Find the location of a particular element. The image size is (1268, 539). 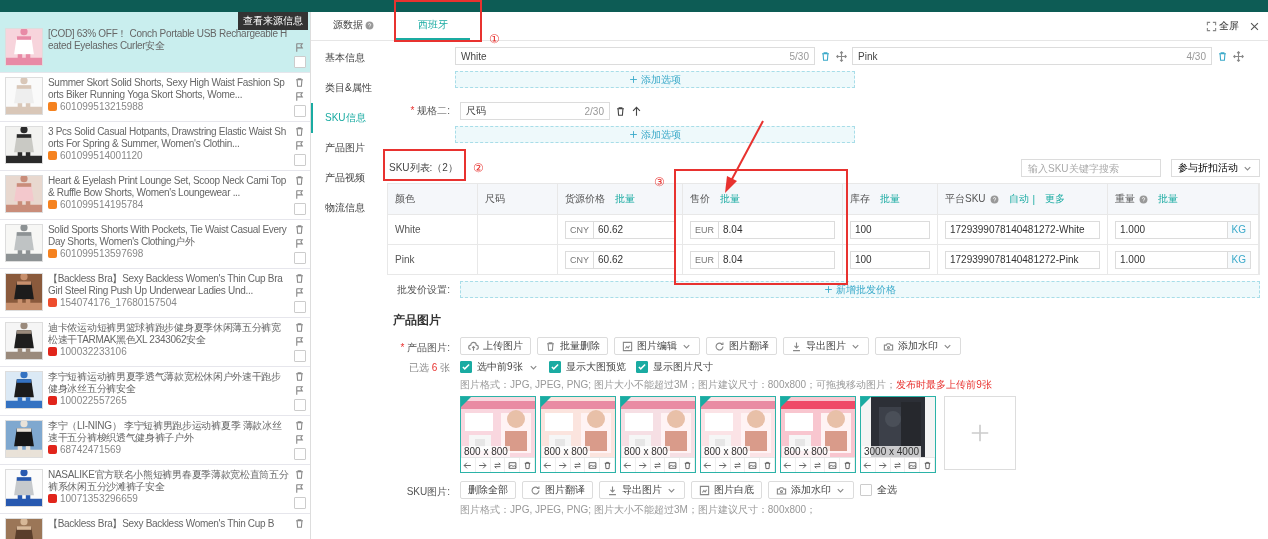

selected-count: 已选 6 张 is located at coordinates (429, 368).